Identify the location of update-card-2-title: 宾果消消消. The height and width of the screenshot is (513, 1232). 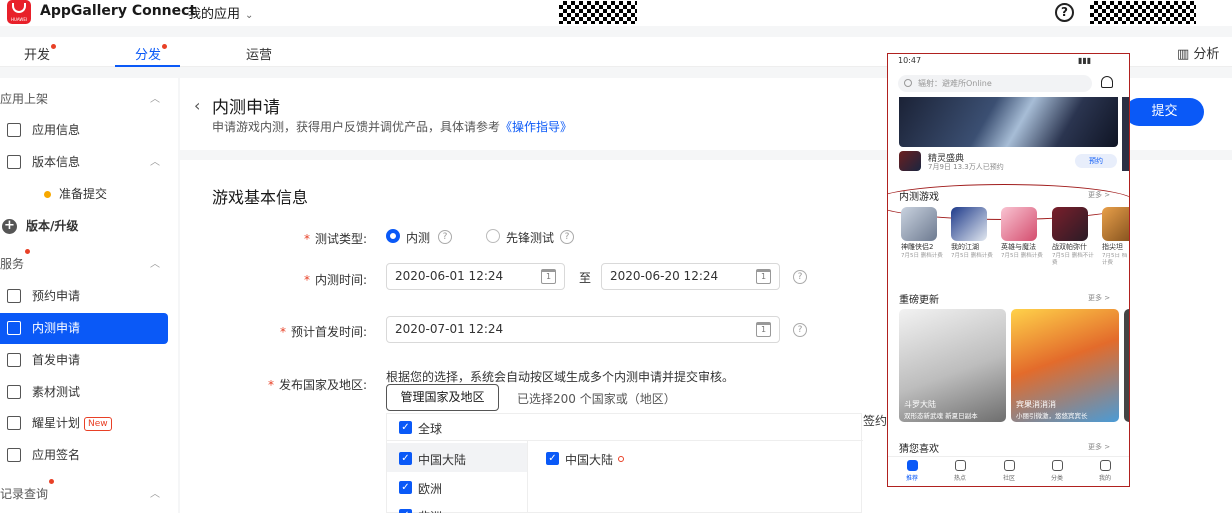
(1036, 404).